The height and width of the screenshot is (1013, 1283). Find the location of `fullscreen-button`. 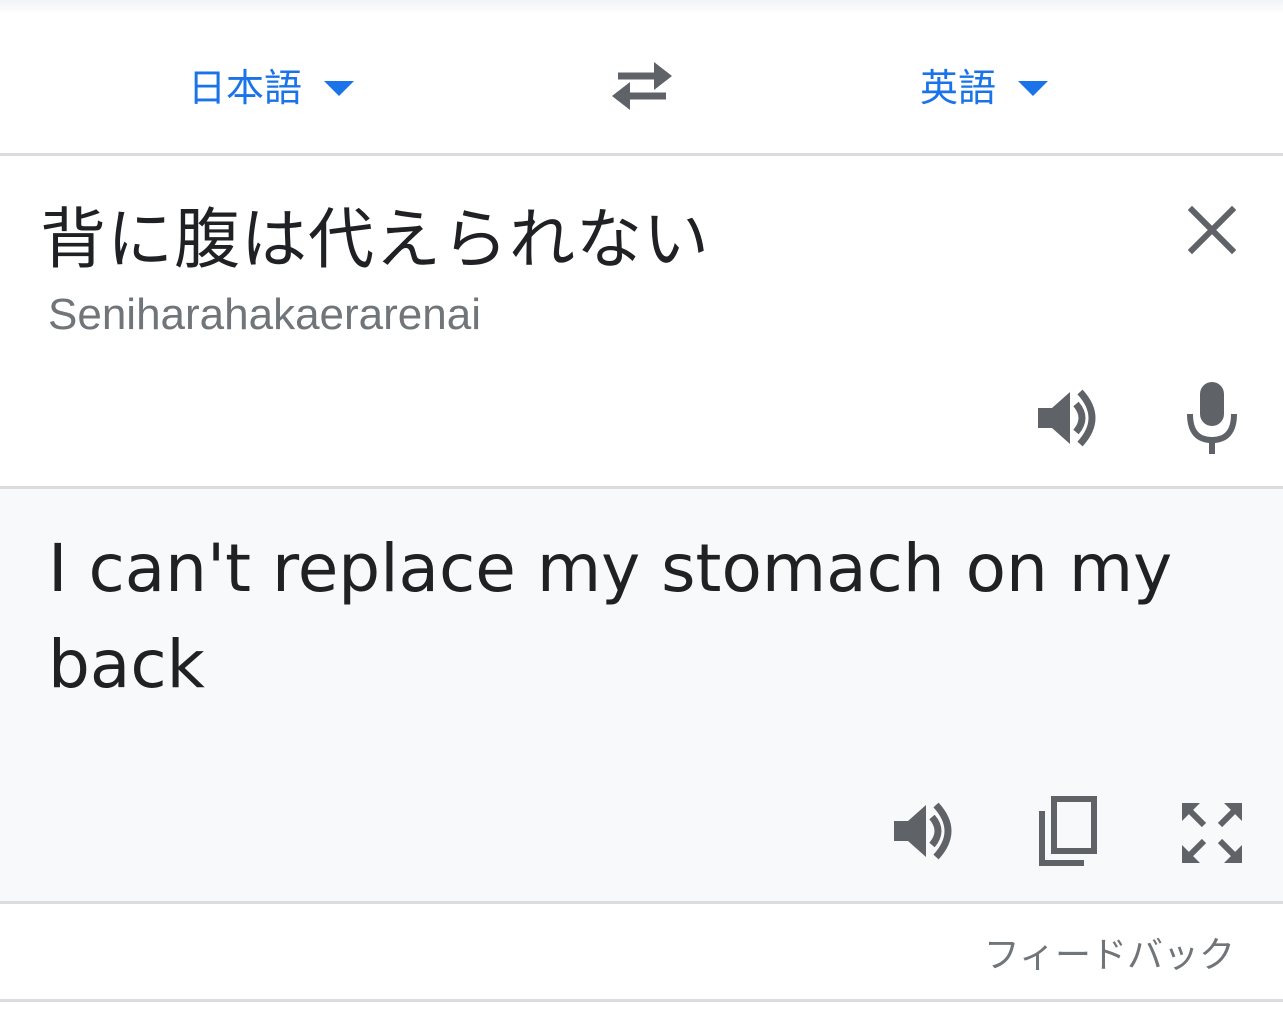

fullscreen-button is located at coordinates (1212, 833).